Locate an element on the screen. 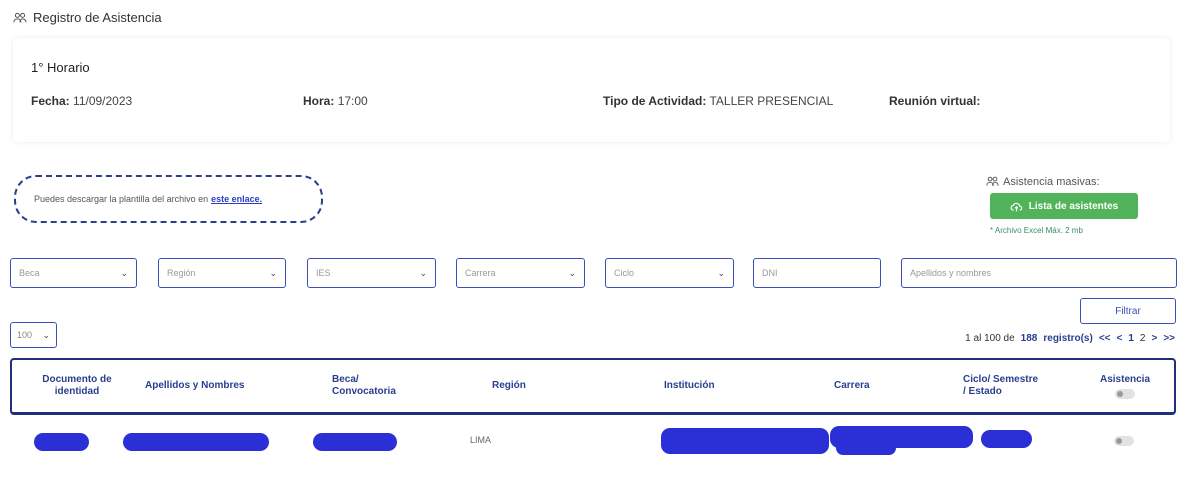  col-beca: Beca/ Convocatoria is located at coordinates (364, 385).